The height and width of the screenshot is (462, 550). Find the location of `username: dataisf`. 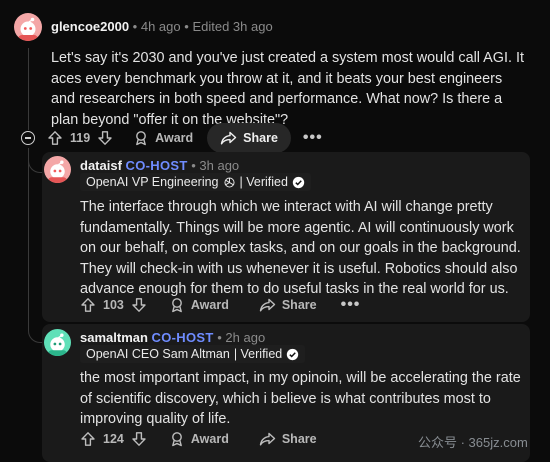

username: dataisf is located at coordinates (101, 165).